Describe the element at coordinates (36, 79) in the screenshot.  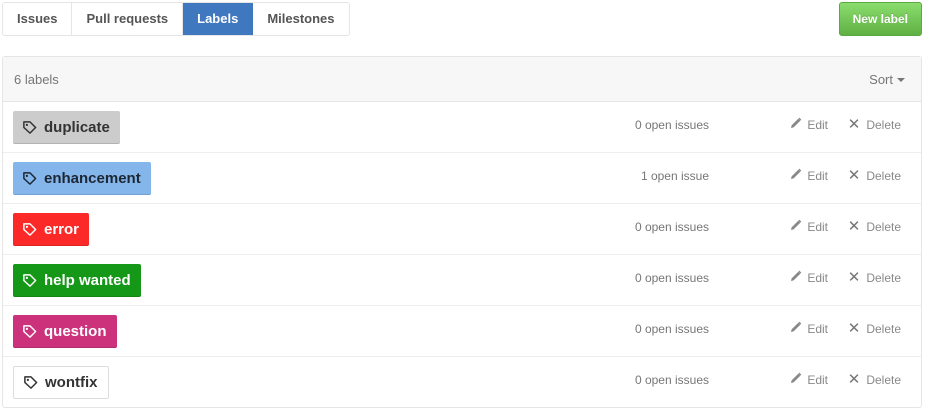
I see `label-count: 6 labels` at that location.